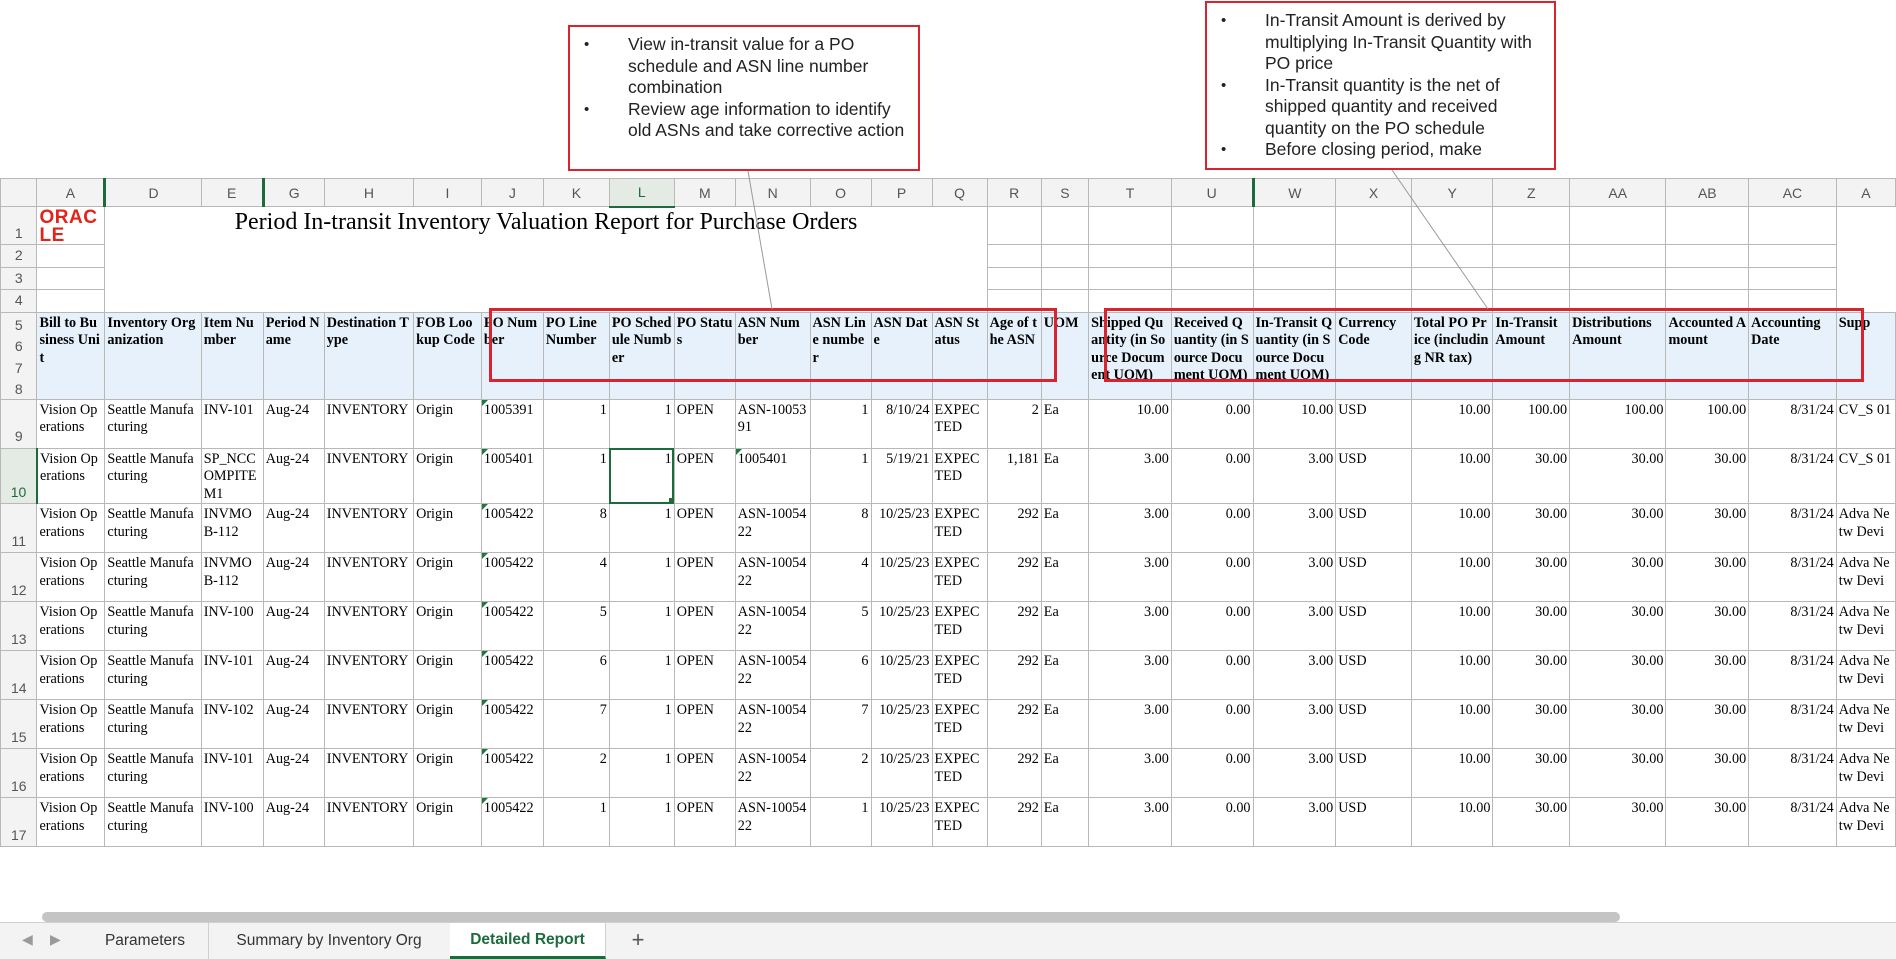  Describe the element at coordinates (901, 475) in the screenshot. I see `cell: 5/19/21` at that location.